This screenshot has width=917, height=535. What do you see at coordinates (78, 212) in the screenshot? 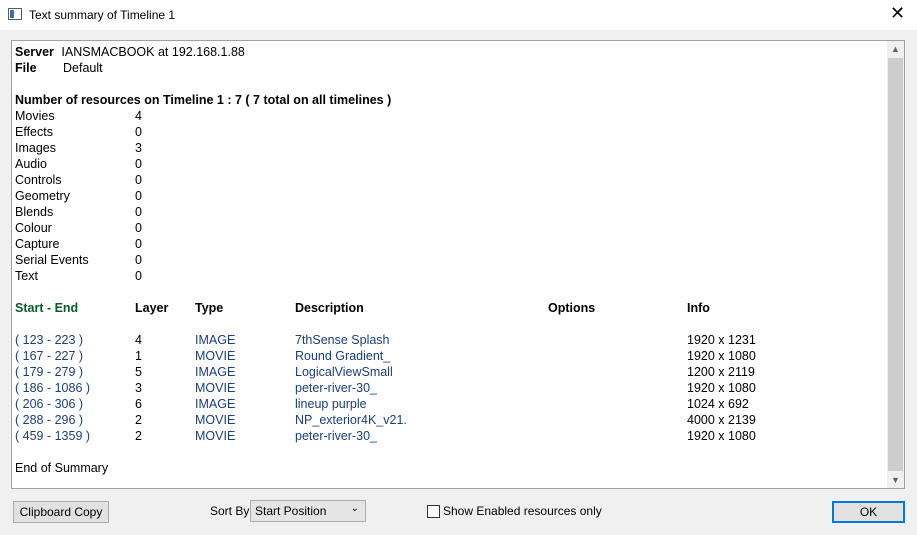
I see `resource-count-row: Blends 0` at bounding box center [78, 212].